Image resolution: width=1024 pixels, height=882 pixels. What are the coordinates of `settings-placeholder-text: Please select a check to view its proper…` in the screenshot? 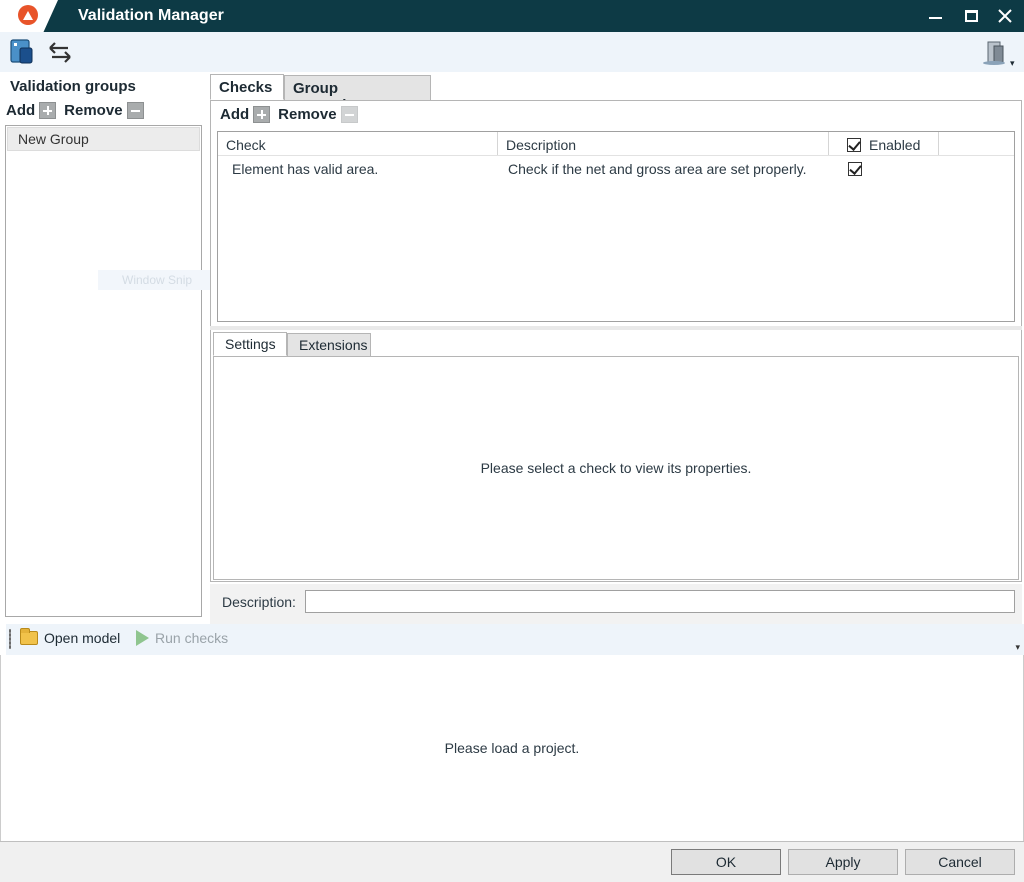 It's located at (616, 468).